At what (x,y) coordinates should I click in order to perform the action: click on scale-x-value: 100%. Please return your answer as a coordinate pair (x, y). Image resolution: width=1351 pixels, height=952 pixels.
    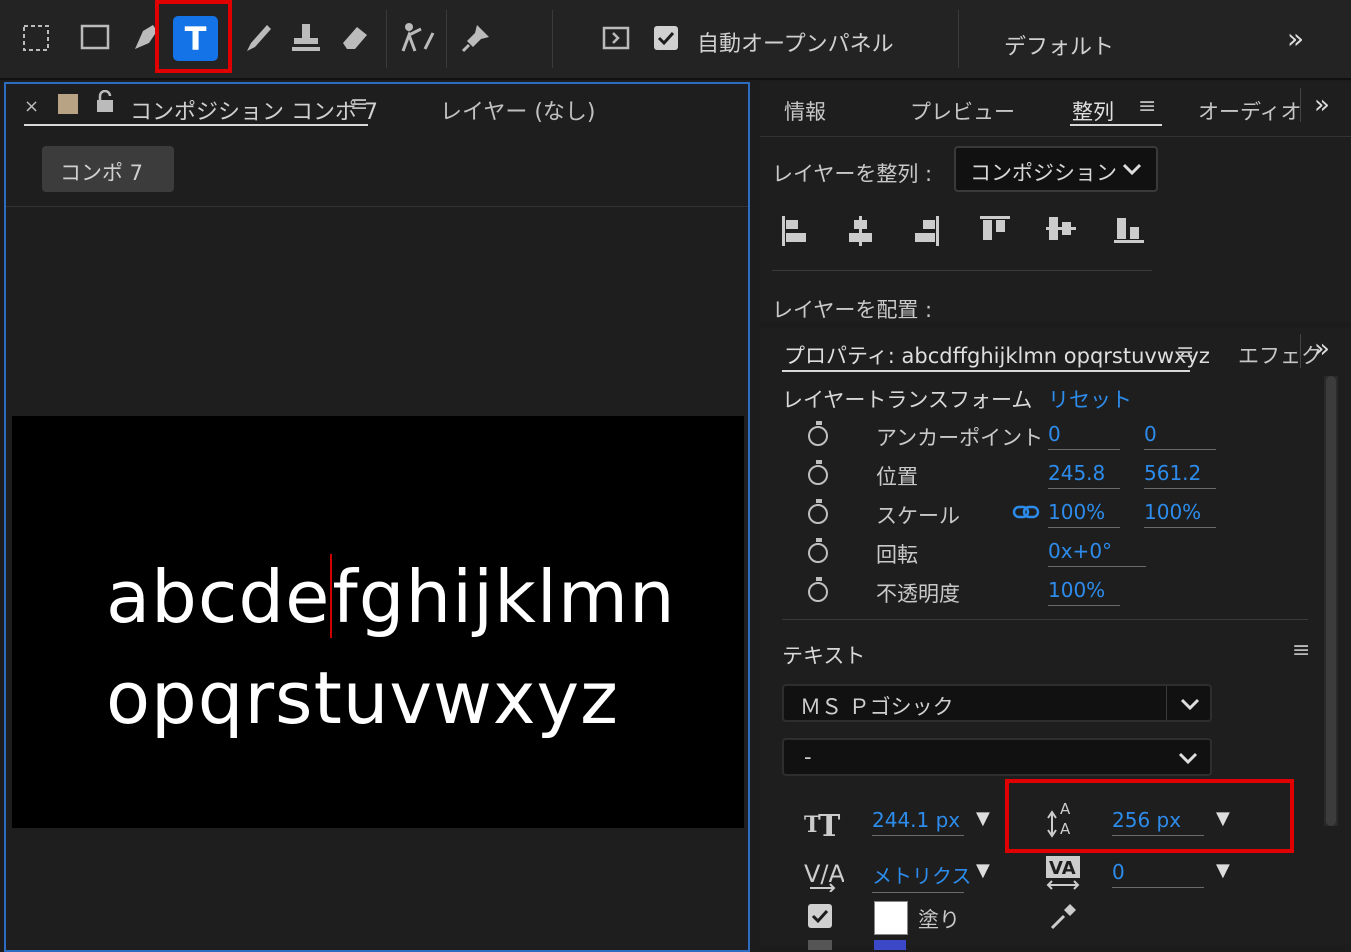
    Looking at the image, I should click on (1084, 514).